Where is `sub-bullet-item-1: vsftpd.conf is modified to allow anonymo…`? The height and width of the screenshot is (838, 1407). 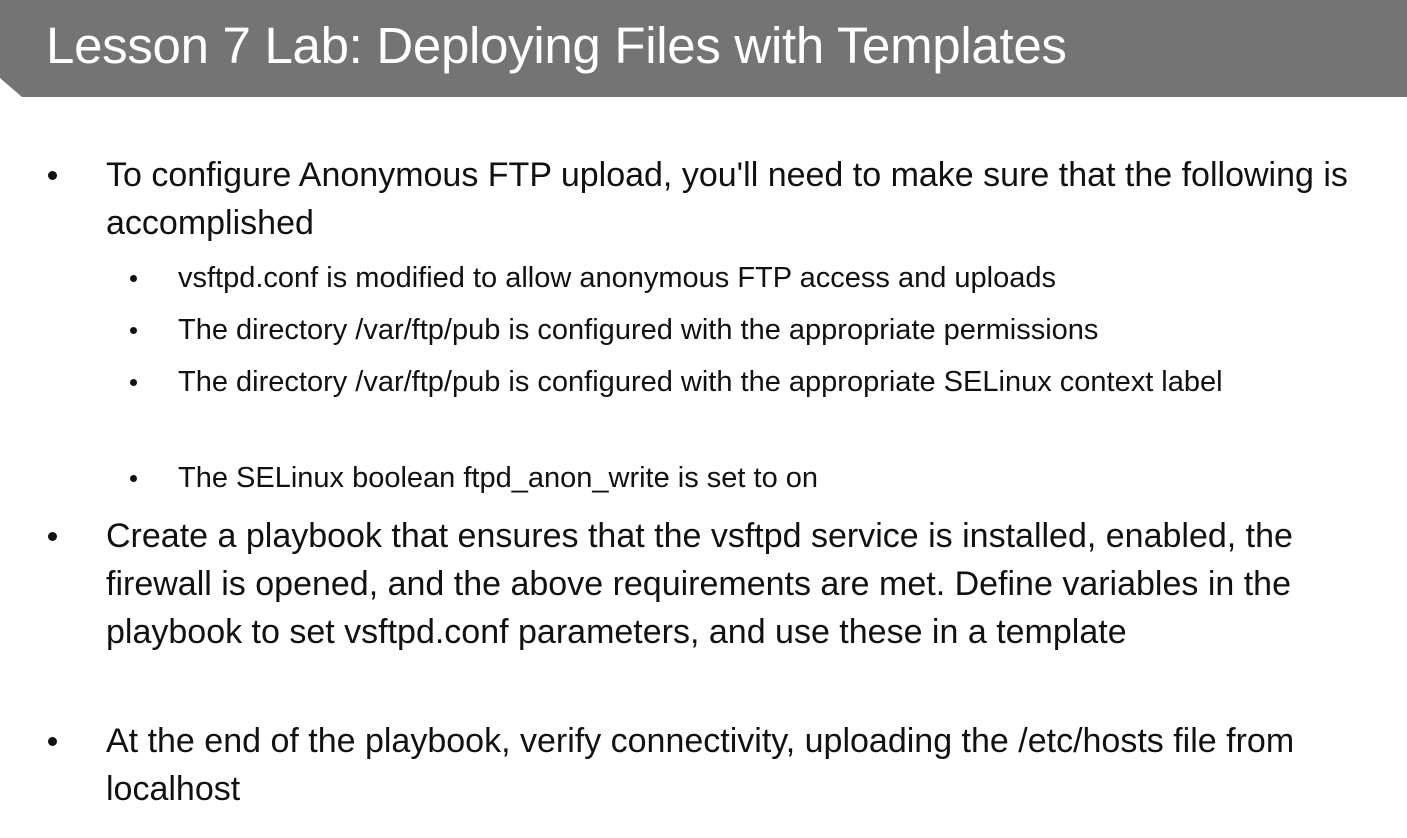
sub-bullet-item-1: vsftpd.conf is modified to allow anonymo… is located at coordinates (754, 278).